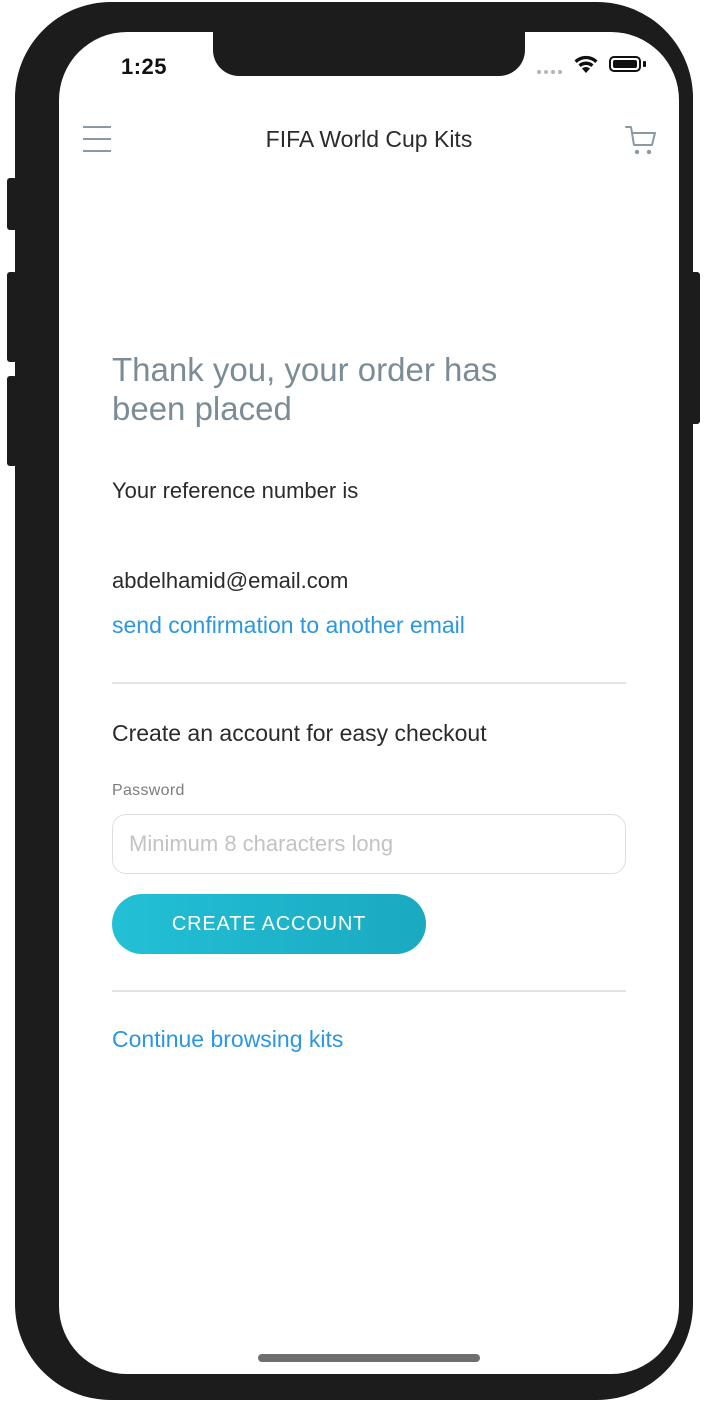 Image resolution: width=708 pixels, height=1402 pixels. I want to click on cellular-signal-icon, so click(549, 72).